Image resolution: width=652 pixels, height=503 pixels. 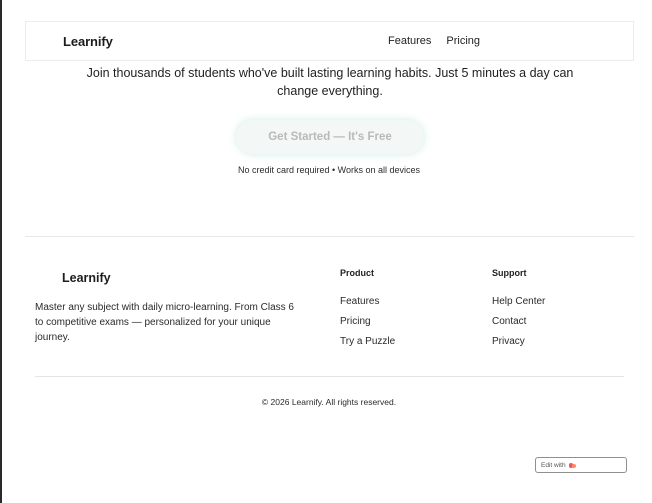 What do you see at coordinates (509, 273) in the screenshot?
I see `footer-support-heading: Support` at bounding box center [509, 273].